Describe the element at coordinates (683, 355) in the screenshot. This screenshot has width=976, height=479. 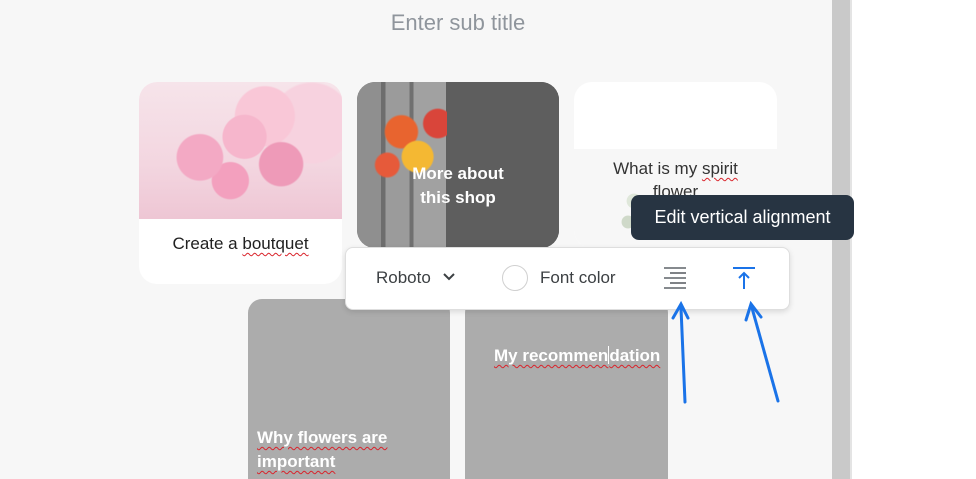
I see `annotation-arrow-left` at that location.